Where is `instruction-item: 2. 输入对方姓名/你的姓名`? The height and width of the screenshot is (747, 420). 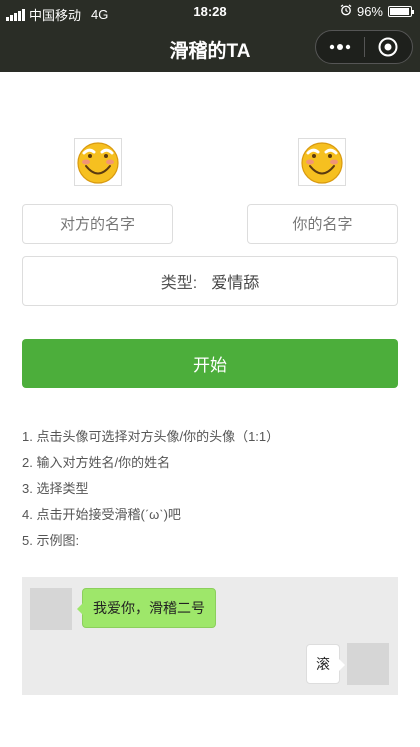 instruction-item: 2. 输入对方姓名/你的姓名 is located at coordinates (96, 462).